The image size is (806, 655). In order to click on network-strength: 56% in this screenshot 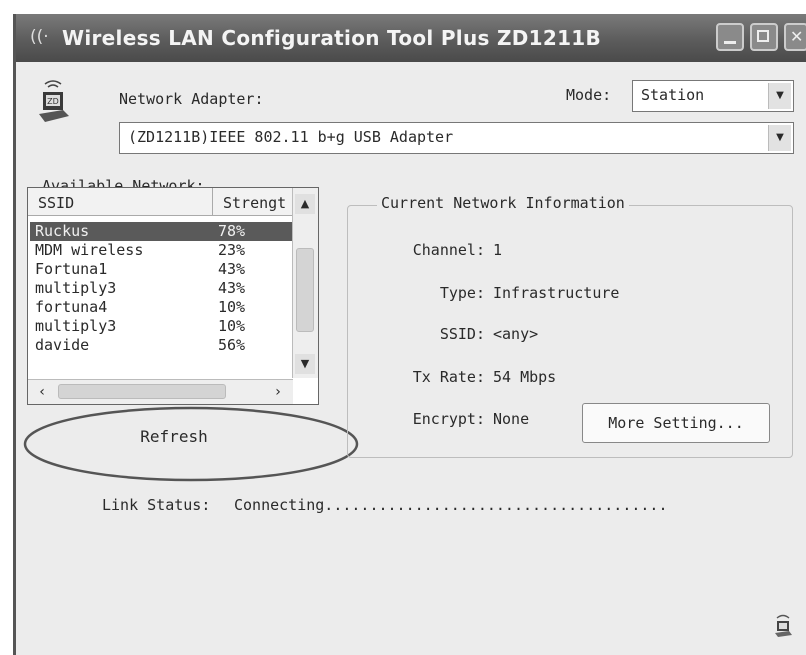, I will do `click(232, 345)`.